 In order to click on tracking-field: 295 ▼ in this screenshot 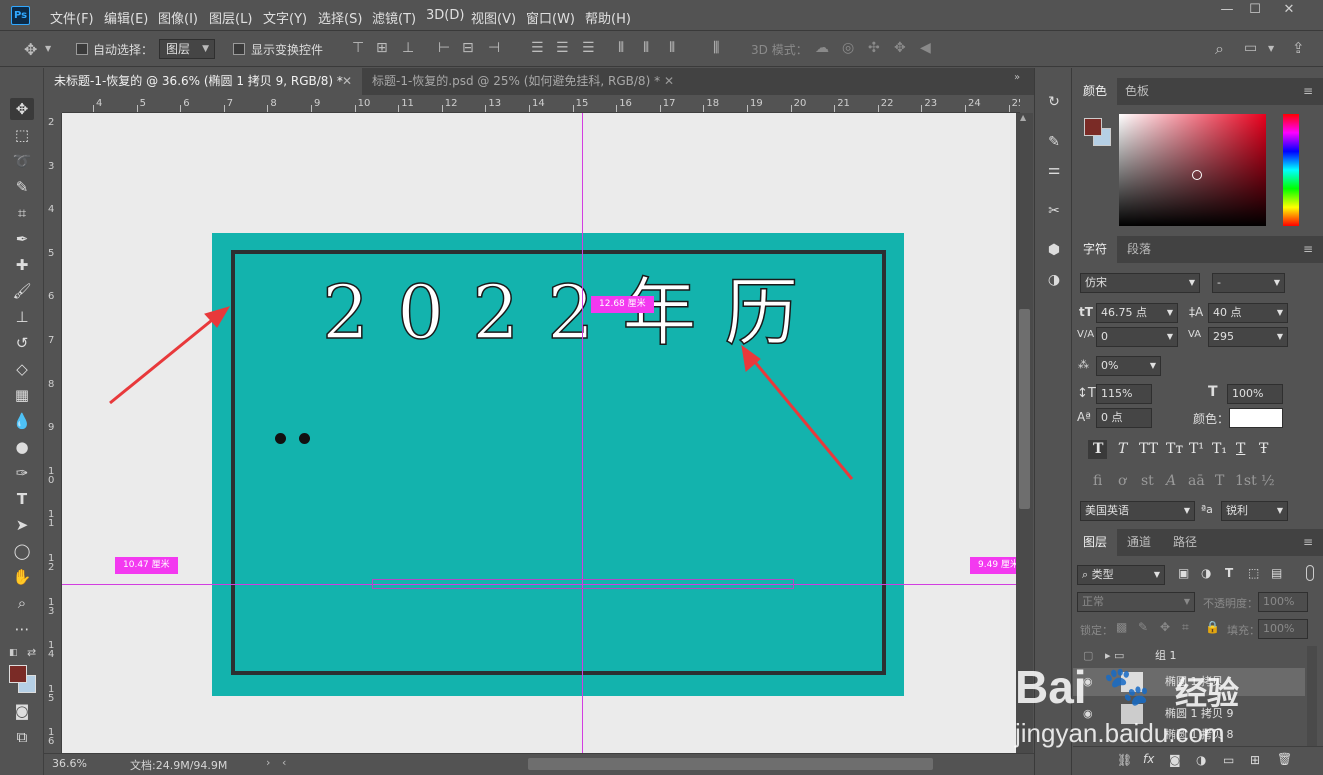, I will do `click(1248, 337)`.